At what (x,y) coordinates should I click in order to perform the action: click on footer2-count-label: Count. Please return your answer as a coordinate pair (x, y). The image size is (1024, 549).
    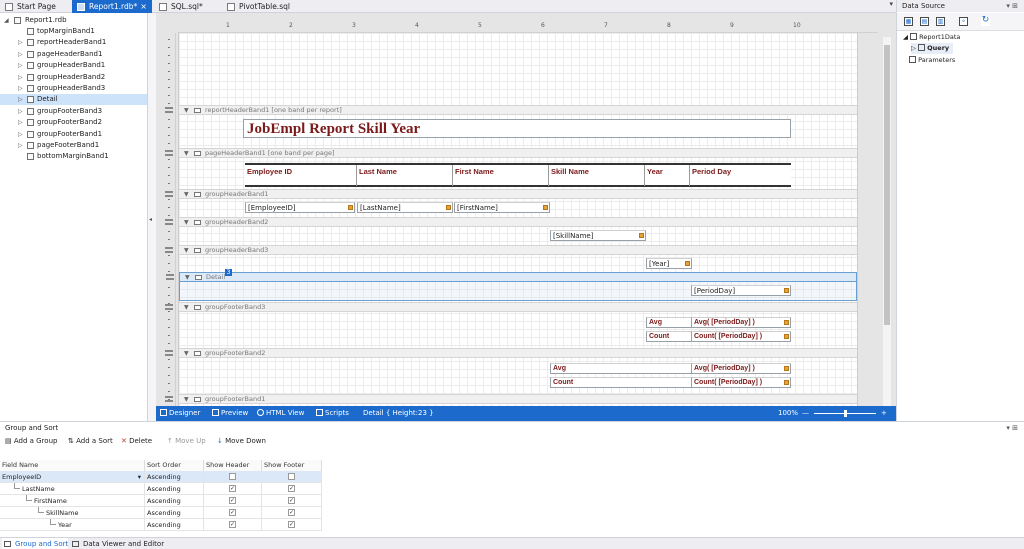
    Looking at the image, I should click on (621, 382).